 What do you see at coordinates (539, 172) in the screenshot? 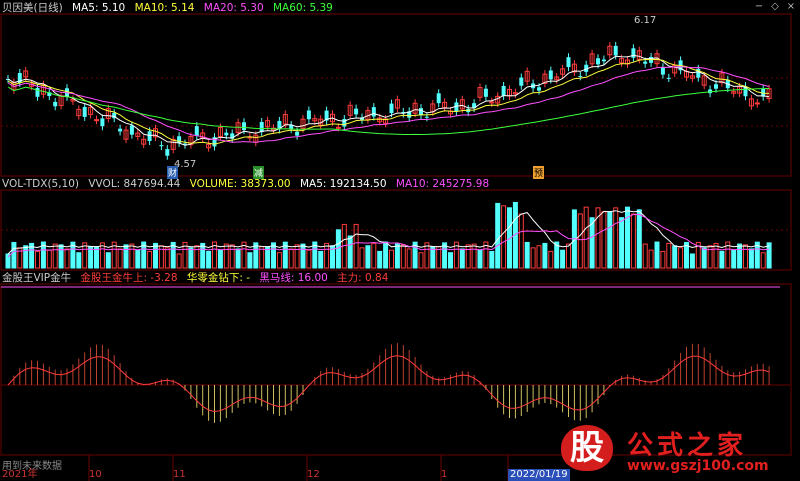
I see `marker-yu: 预` at bounding box center [539, 172].